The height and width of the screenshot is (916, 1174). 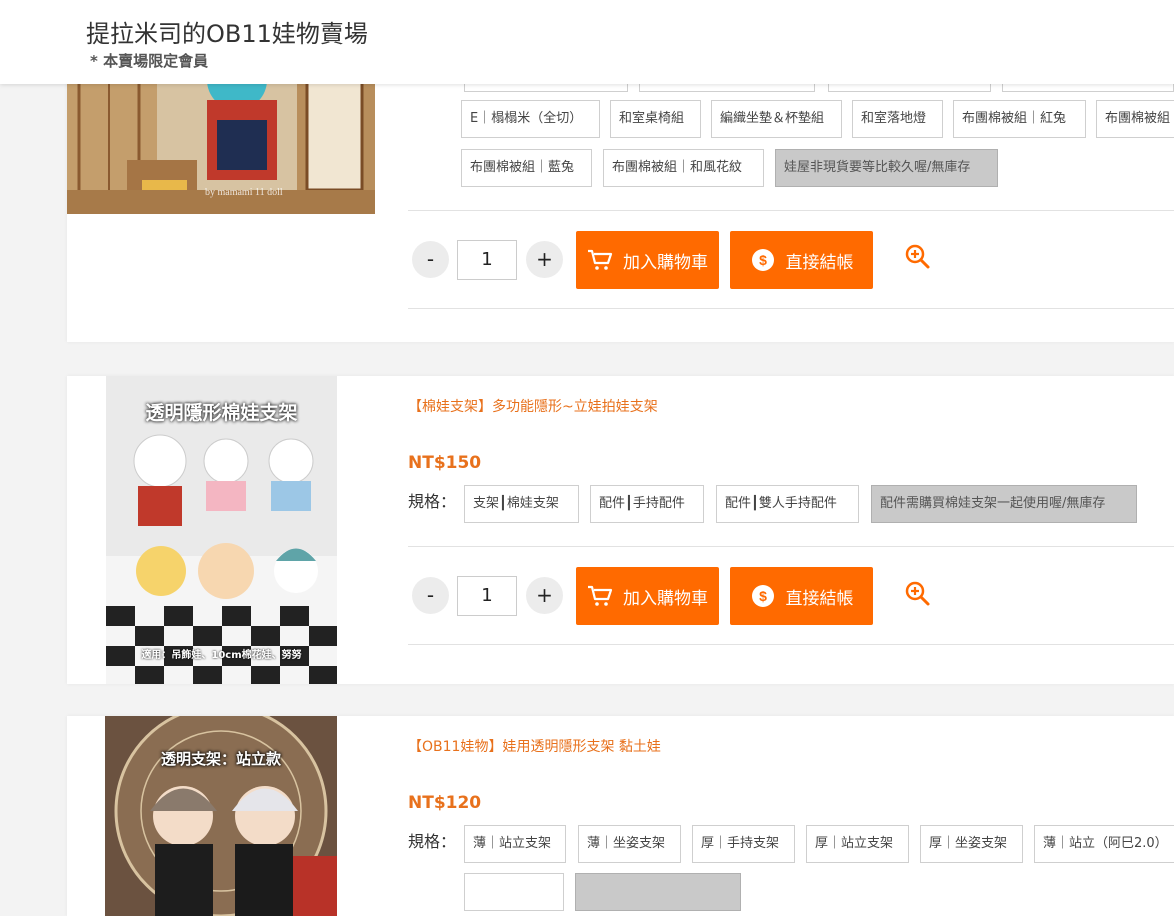 I want to click on photo-caption: 適用：吊飾娃、10cm棉花娃、努努, so click(x=221, y=655).